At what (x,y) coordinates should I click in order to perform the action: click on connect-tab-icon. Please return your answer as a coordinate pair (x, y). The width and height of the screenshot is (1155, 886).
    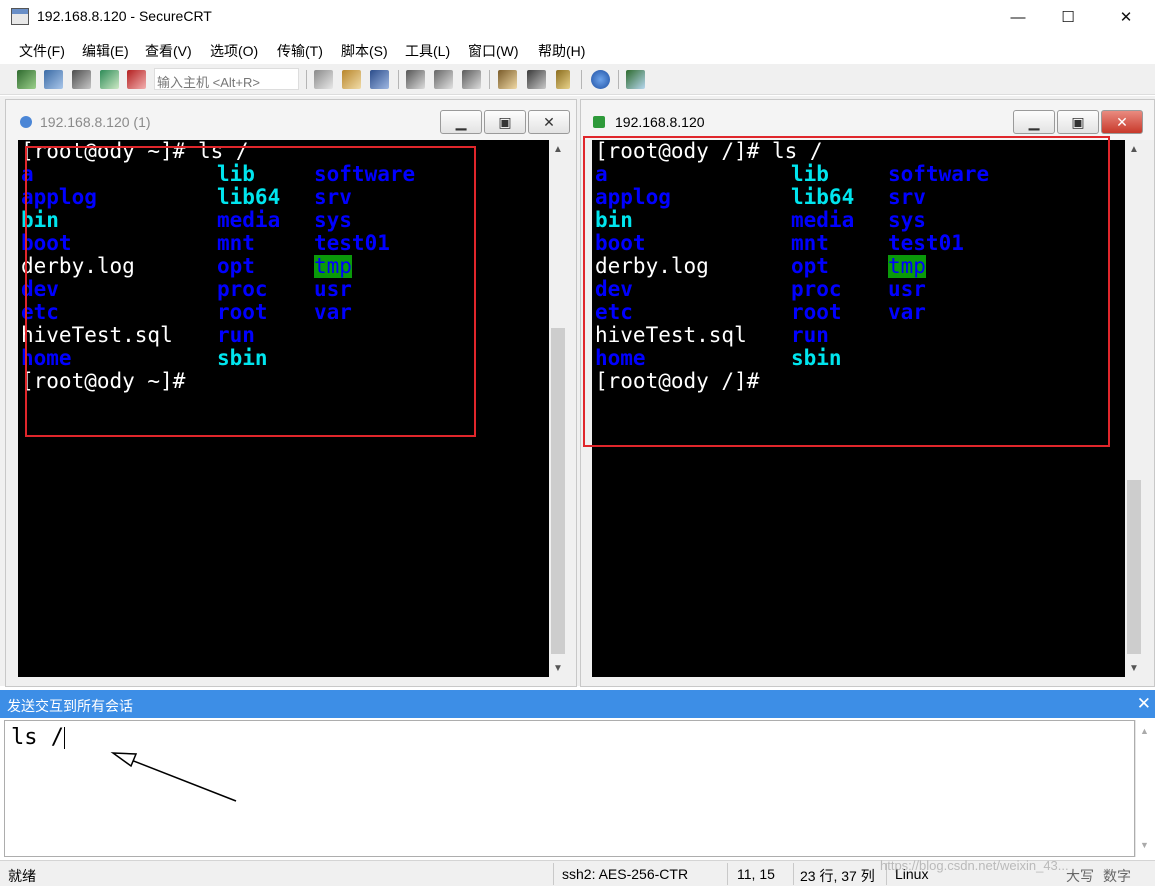
    Looking at the image, I should click on (81, 79).